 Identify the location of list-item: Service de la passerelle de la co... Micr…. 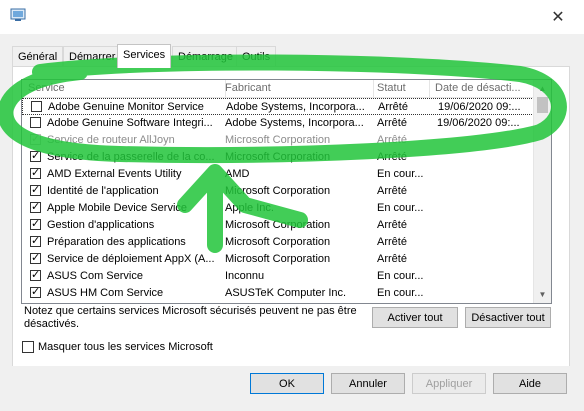
(279, 157).